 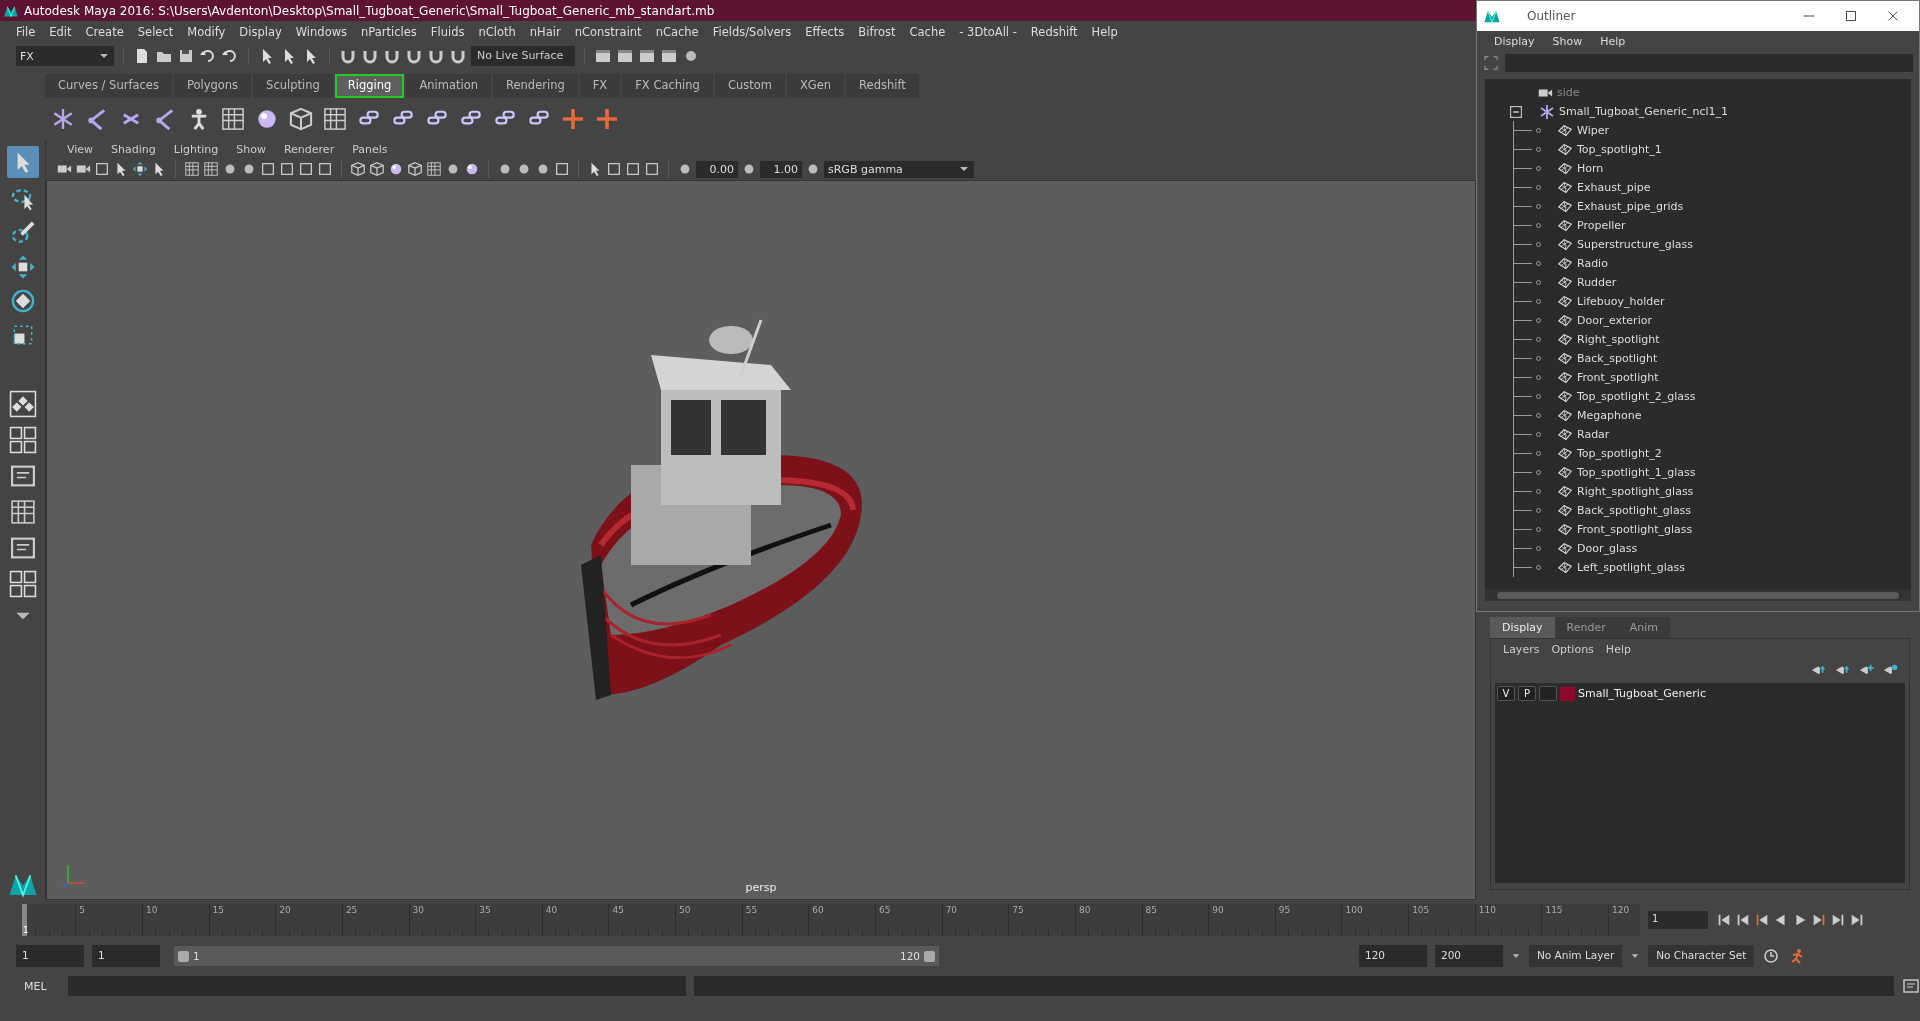 What do you see at coordinates (882, 86) in the screenshot?
I see `shelf-tab: Redshift` at bounding box center [882, 86].